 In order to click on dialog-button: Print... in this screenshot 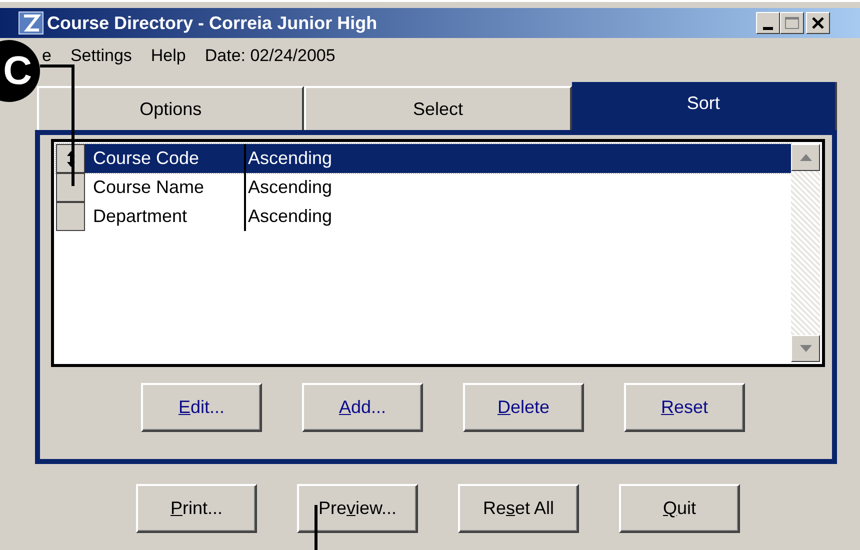, I will do `click(196, 508)`.